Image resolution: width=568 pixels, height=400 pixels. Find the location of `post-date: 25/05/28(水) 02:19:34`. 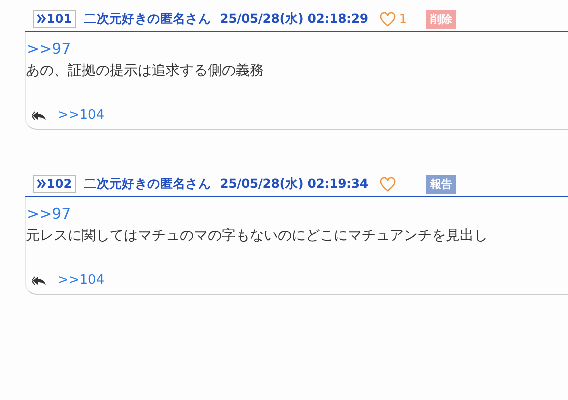

post-date: 25/05/28(水) 02:19:34 is located at coordinates (294, 184).